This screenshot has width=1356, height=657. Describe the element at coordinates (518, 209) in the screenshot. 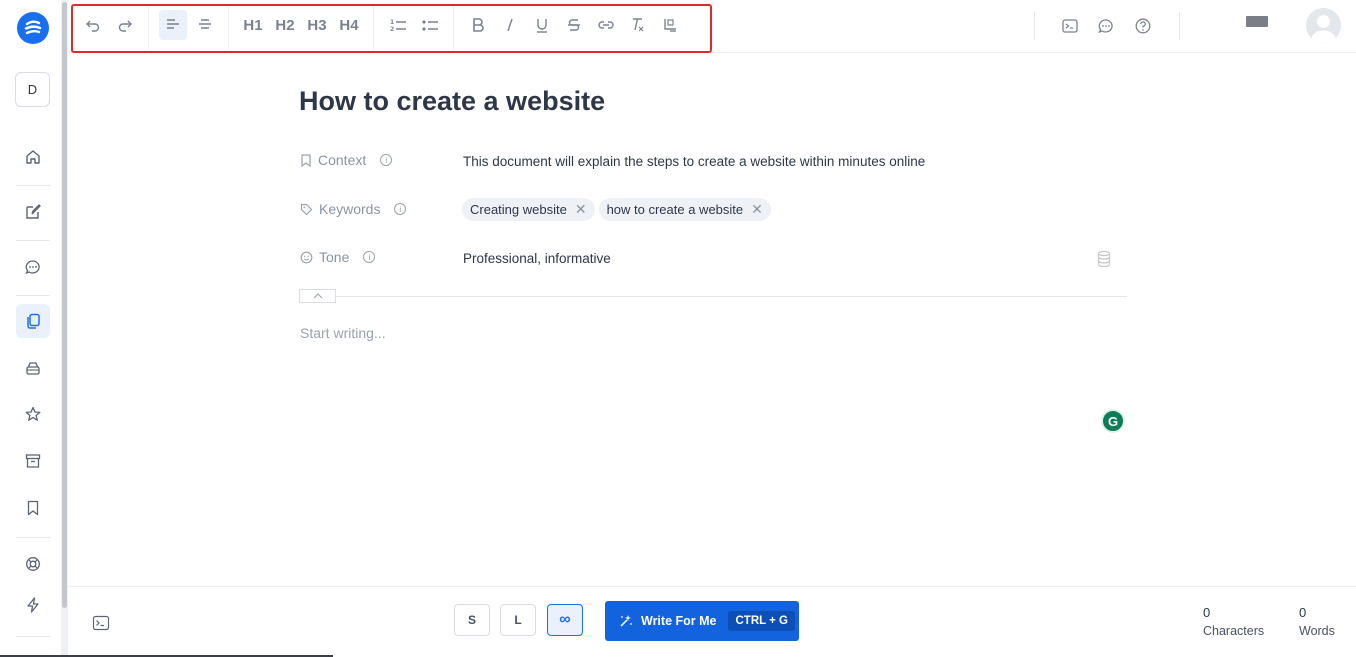

I see `keyword-chip-label: Creating website` at that location.